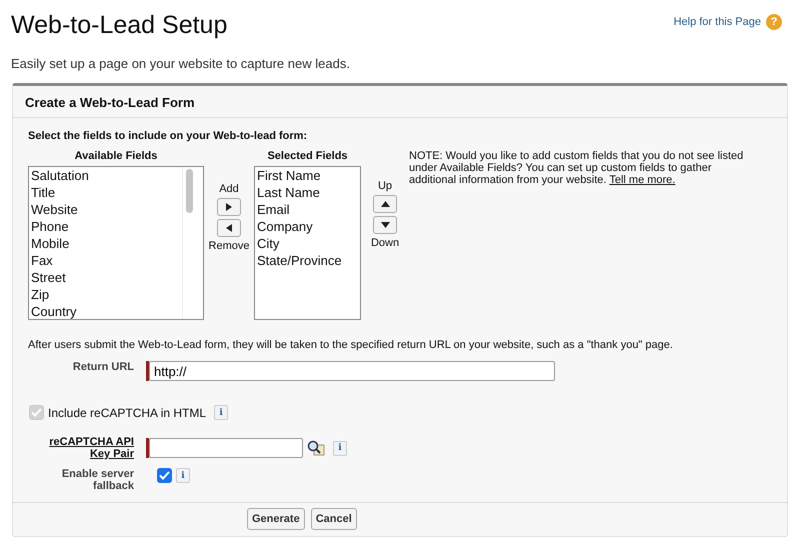 The width and height of the screenshot is (800, 560). What do you see at coordinates (105, 260) in the screenshot?
I see `list-item: Fax` at bounding box center [105, 260].